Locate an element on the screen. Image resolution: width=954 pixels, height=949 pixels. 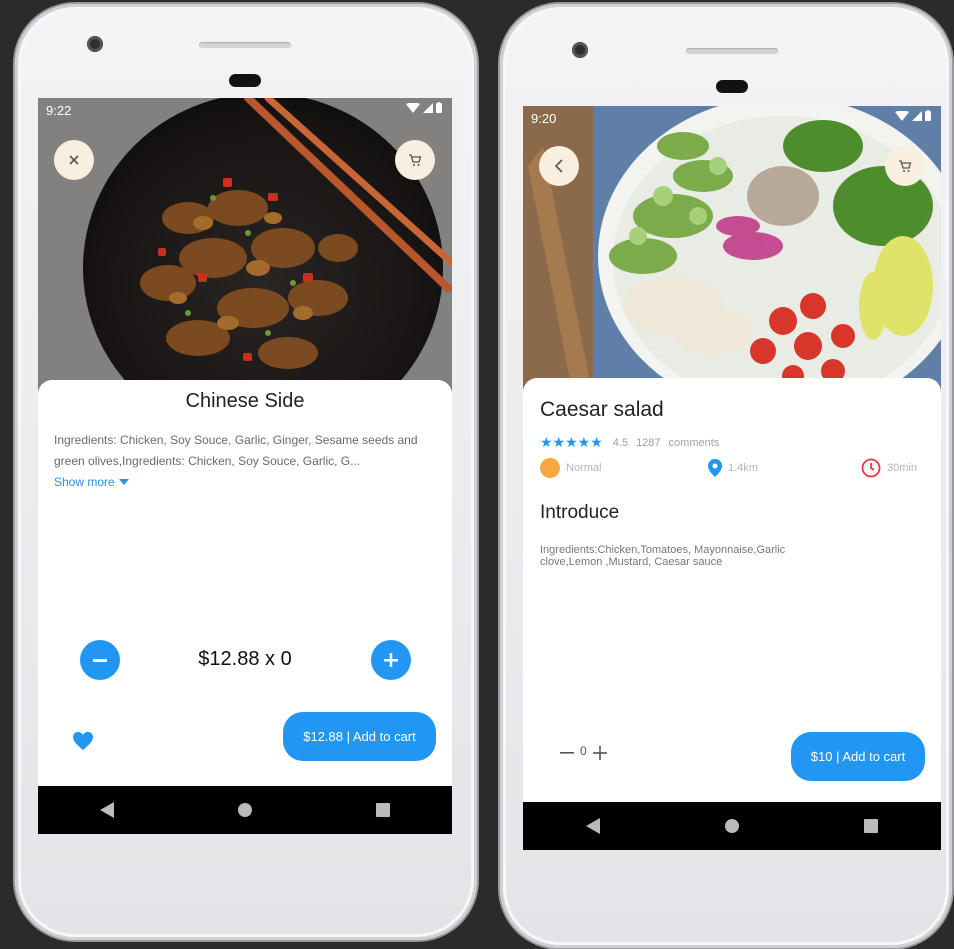
hero-image-salad is located at coordinates (732, 251).